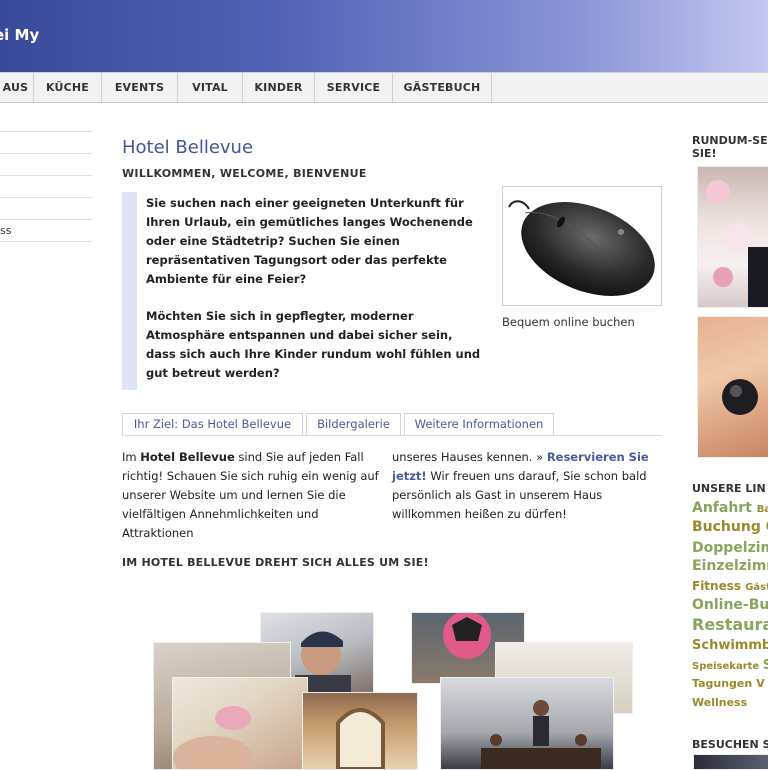  I want to click on right-heading-links: UNSERE LIN, so click(729, 488).